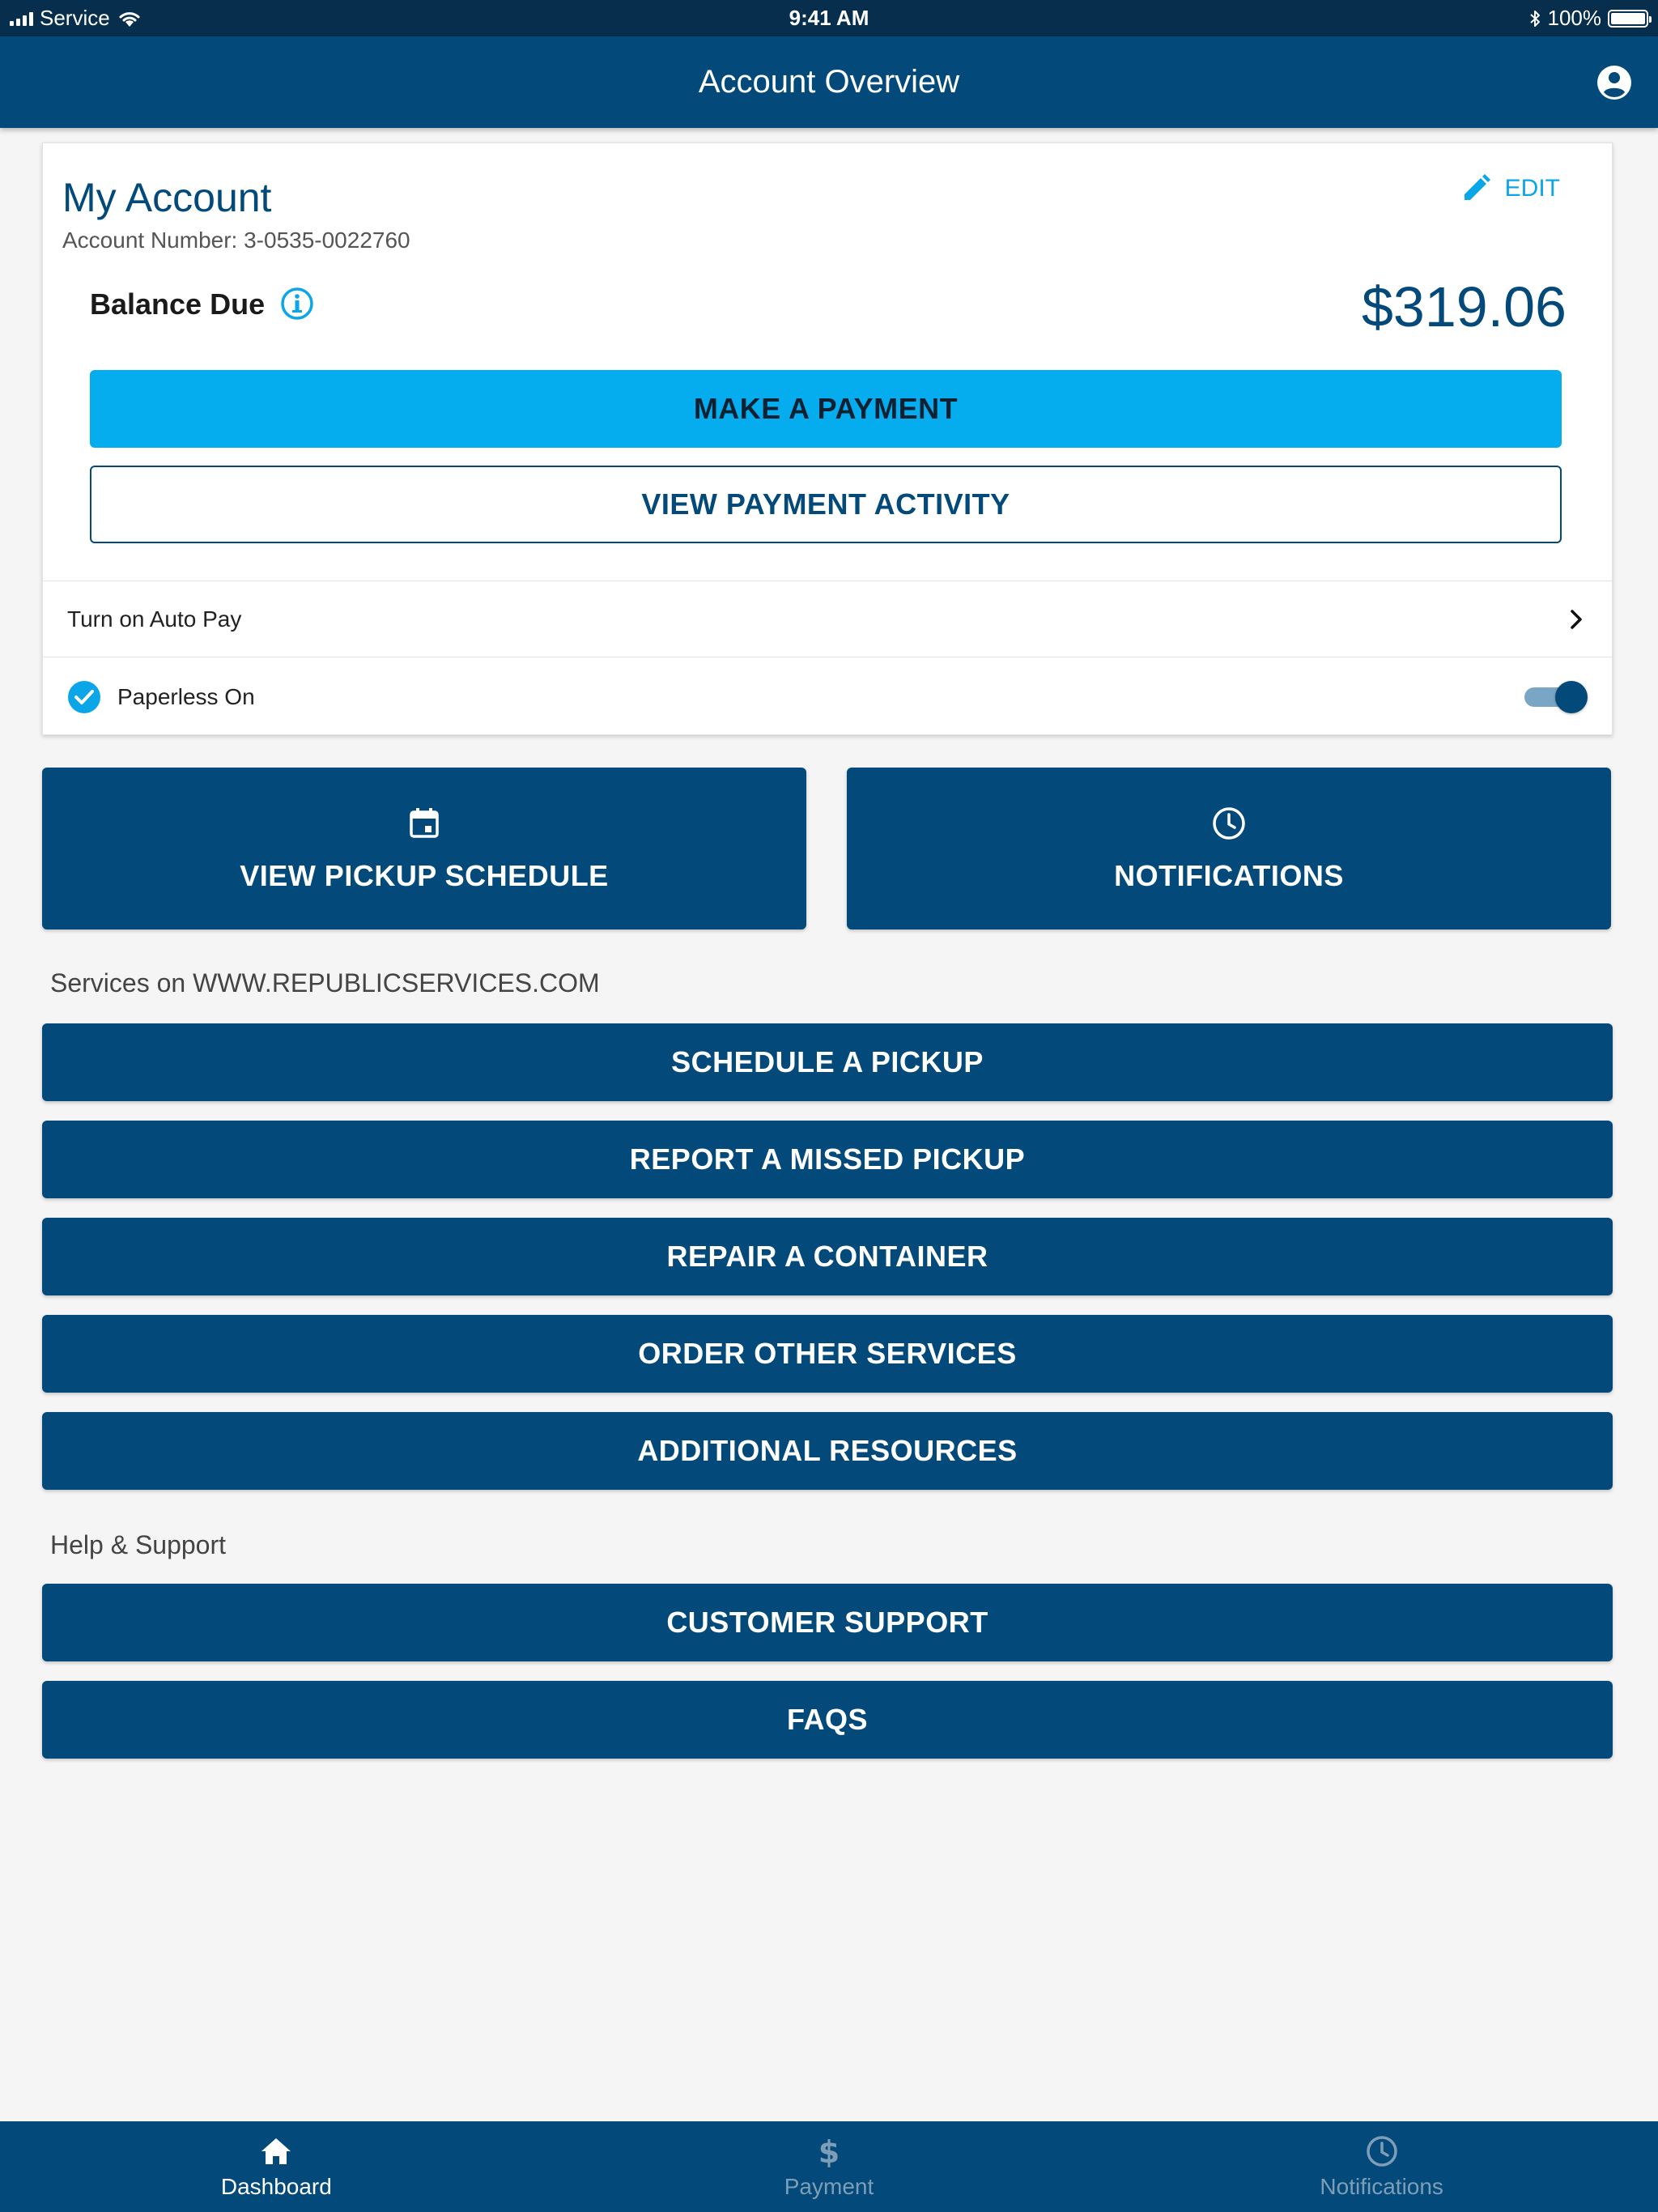  I want to click on tab-dashboard-label: Dashboard, so click(276, 2186).